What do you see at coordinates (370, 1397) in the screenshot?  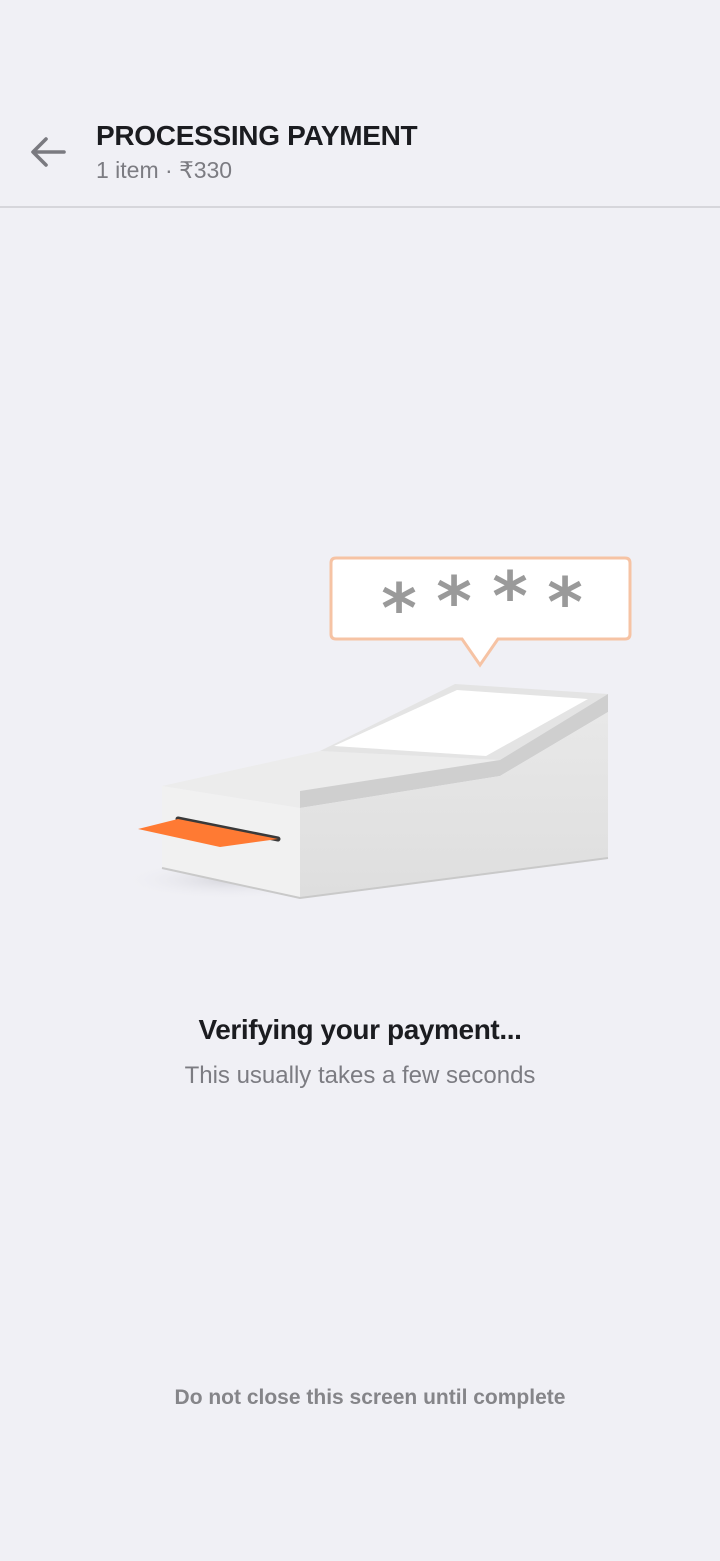 I see `footer-warning: Do not close this screen until complete` at bounding box center [370, 1397].